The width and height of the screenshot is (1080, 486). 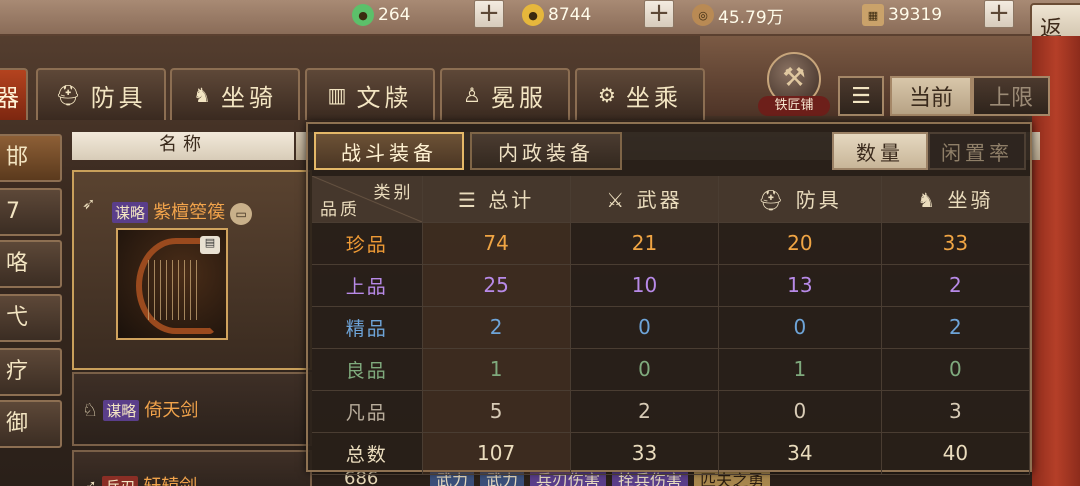 What do you see at coordinates (645, 199) in the screenshot?
I see `column-weapon: ⚔ 武器` at bounding box center [645, 199].